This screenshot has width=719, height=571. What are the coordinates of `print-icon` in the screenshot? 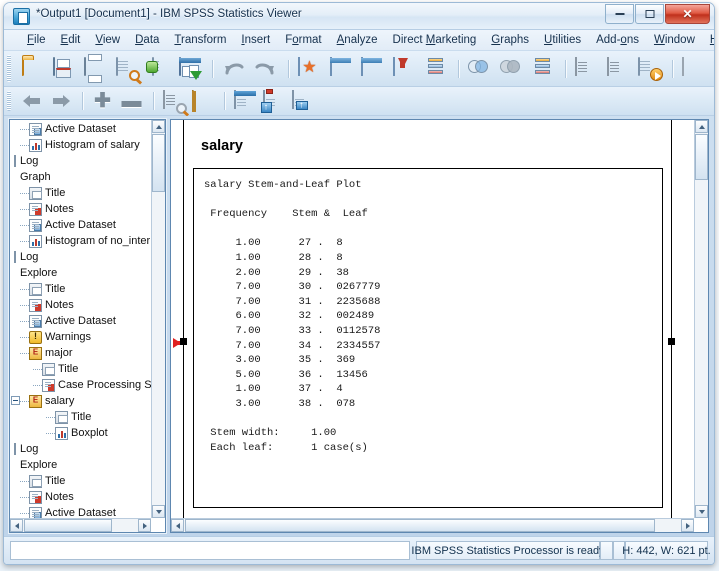 It's located at (95, 69).